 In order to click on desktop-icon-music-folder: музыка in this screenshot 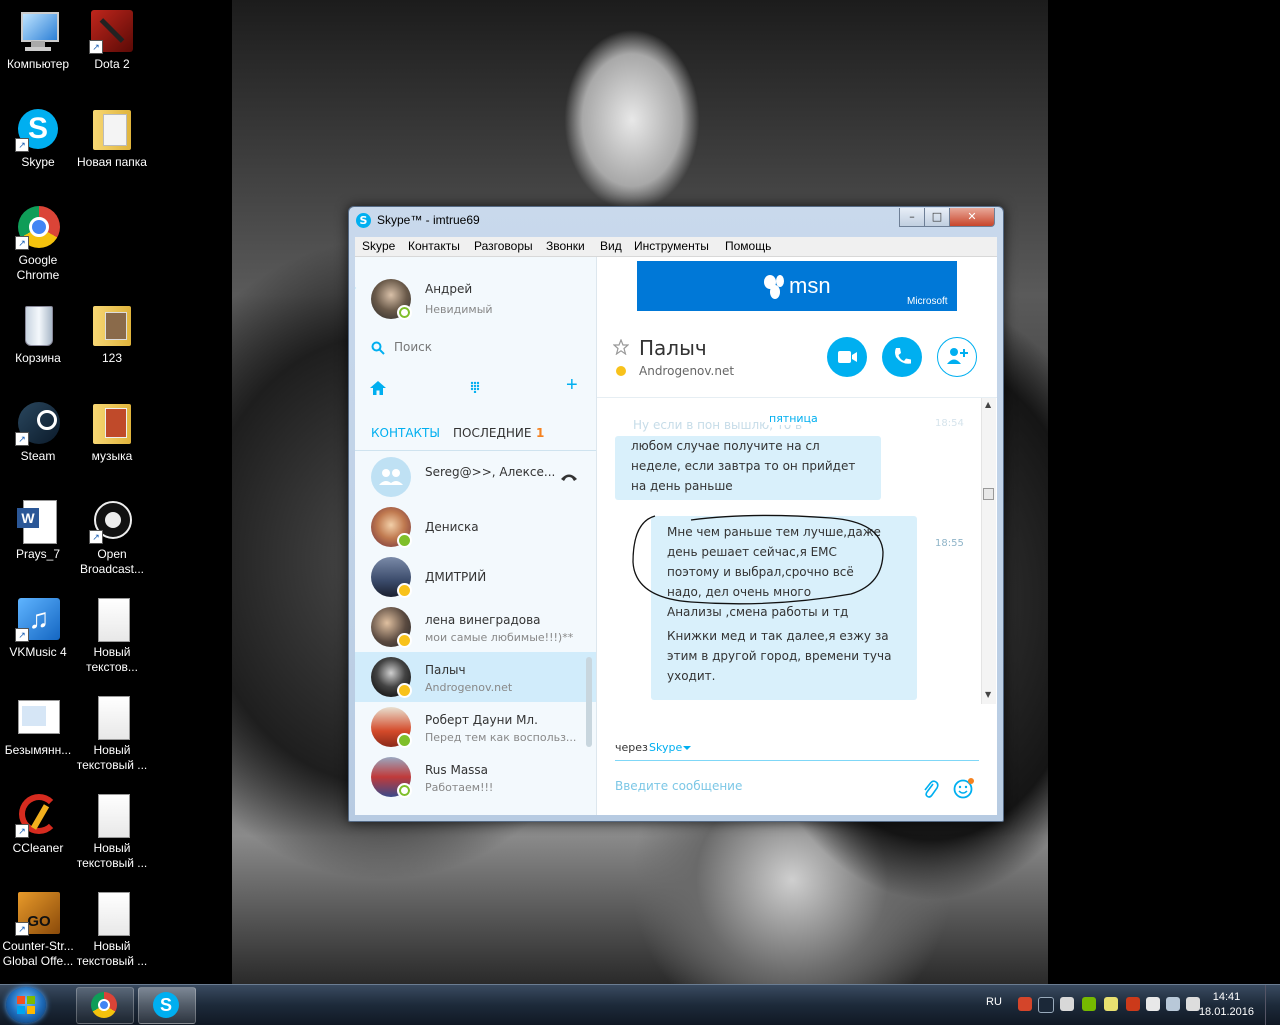, I will do `click(112, 432)`.